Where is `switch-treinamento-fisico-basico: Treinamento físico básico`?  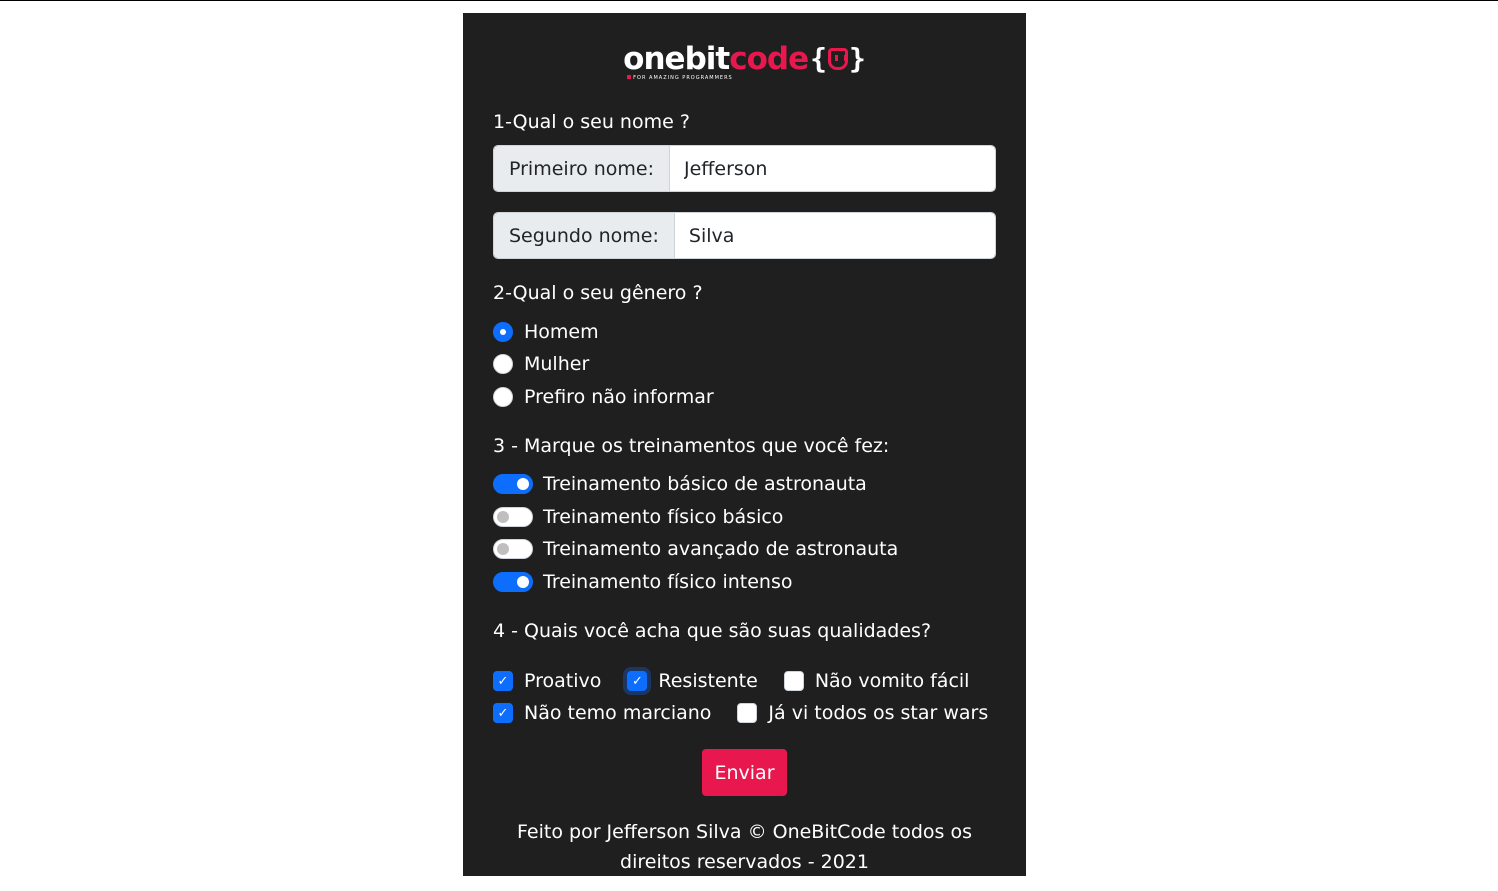
switch-treinamento-fisico-basico: Treinamento físico básico is located at coordinates (638, 517).